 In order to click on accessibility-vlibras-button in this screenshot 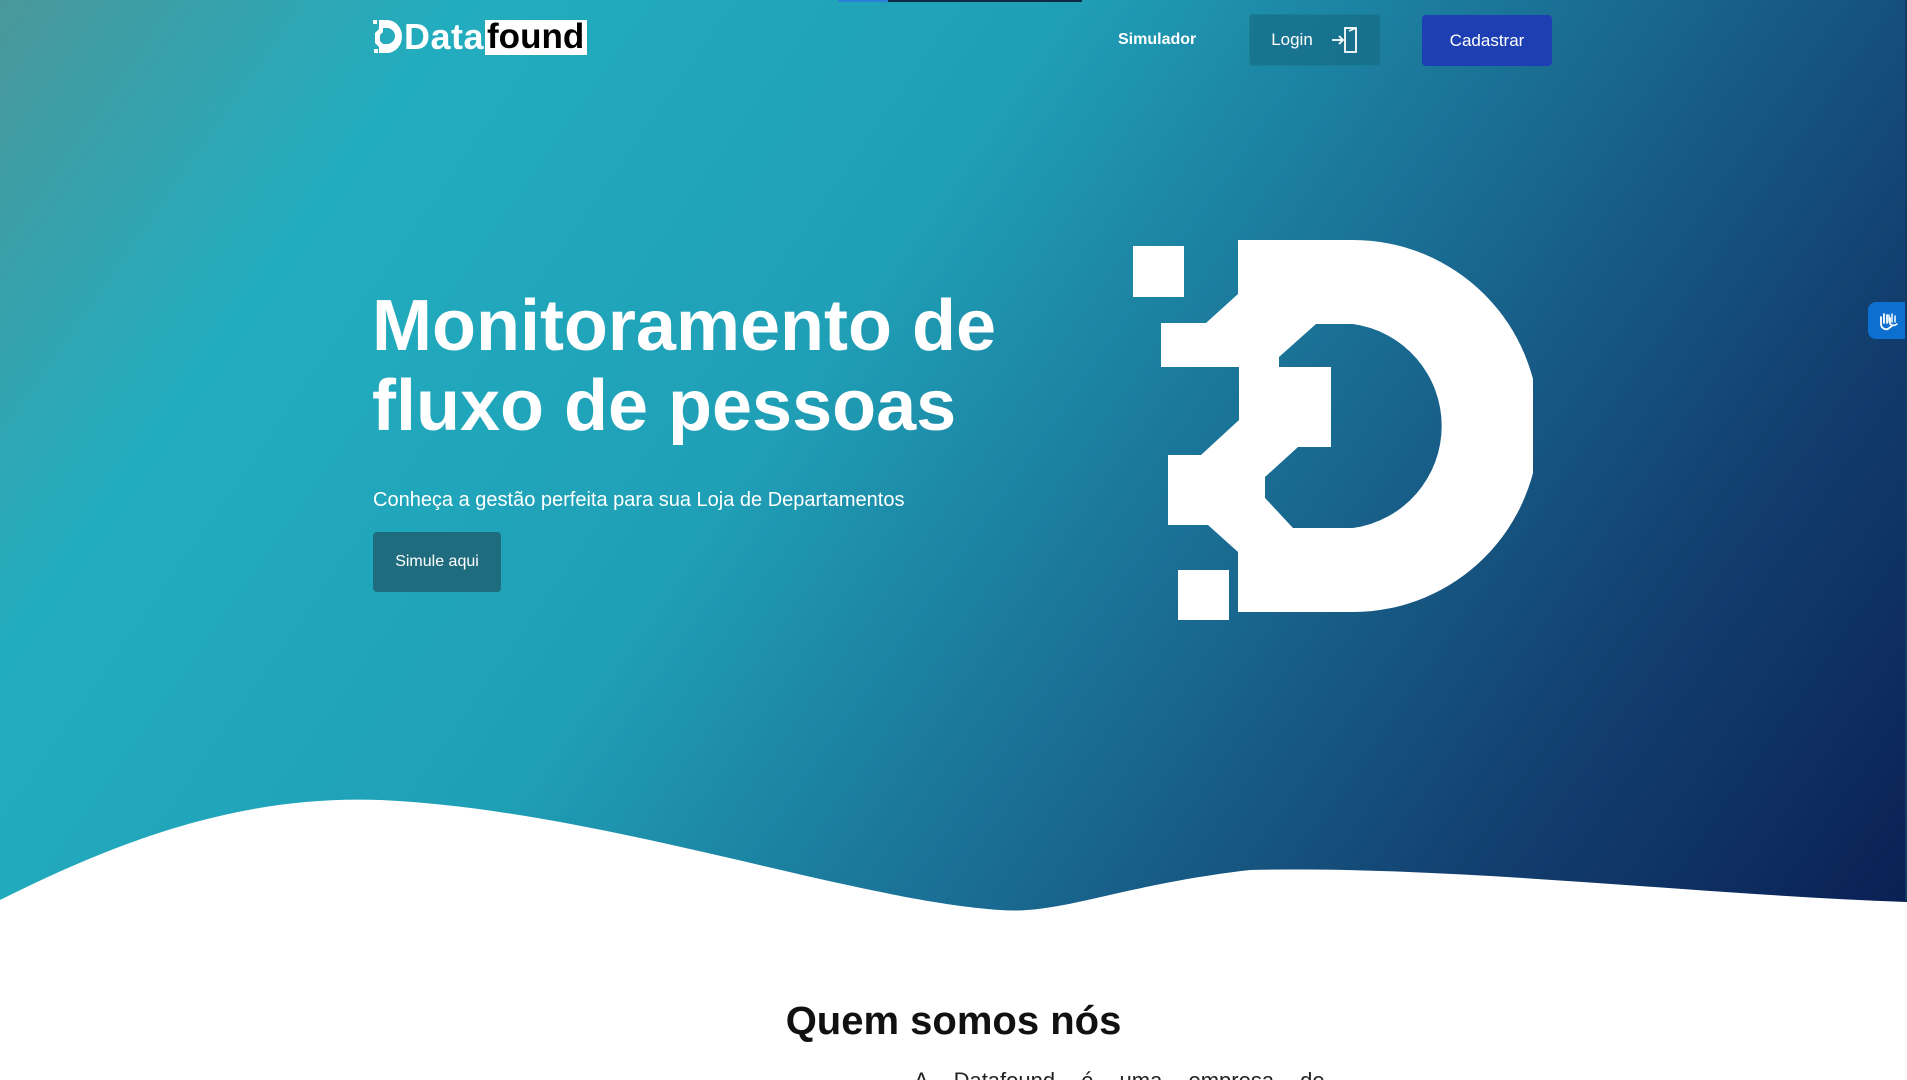, I will do `click(1887, 320)`.